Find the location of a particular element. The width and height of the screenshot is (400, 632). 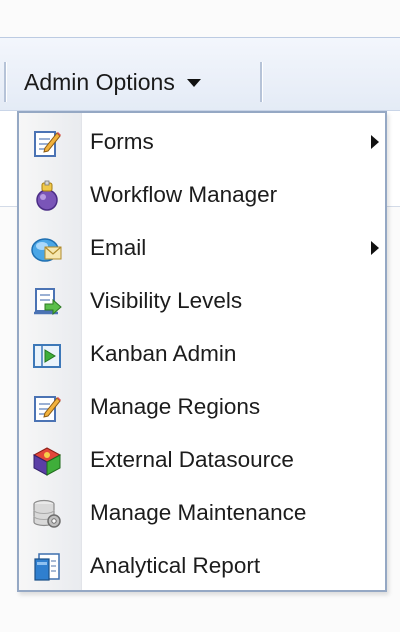

menu-item-label: Workflow Manager is located at coordinates (184, 194).